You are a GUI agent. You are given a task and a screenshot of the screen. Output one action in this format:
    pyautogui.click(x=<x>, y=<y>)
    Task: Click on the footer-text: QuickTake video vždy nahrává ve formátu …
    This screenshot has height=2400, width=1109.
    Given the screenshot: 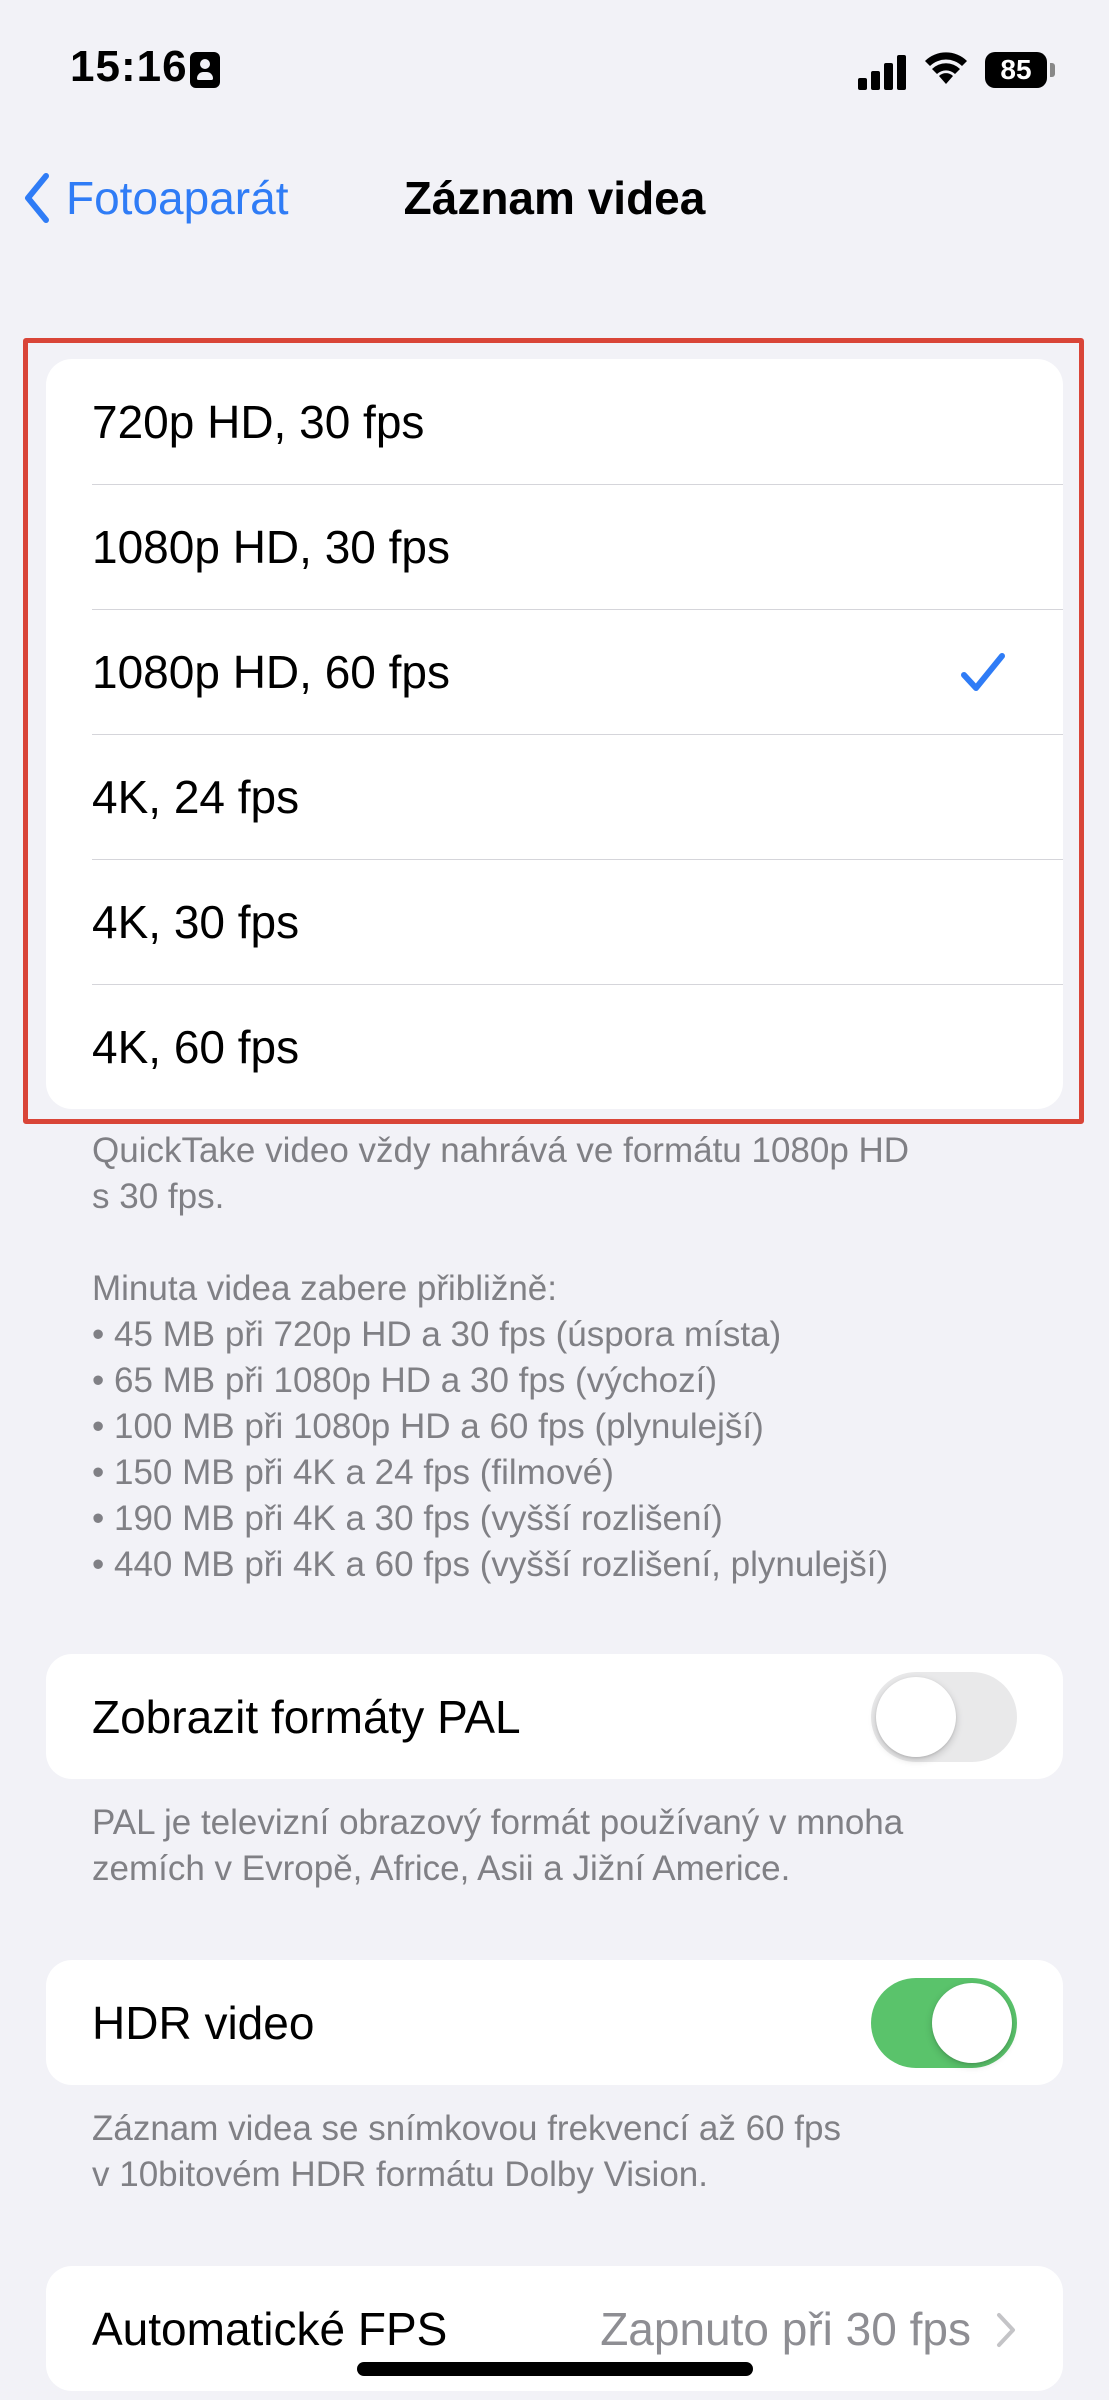 What is the action you would take?
    pyautogui.click(x=501, y=1150)
    